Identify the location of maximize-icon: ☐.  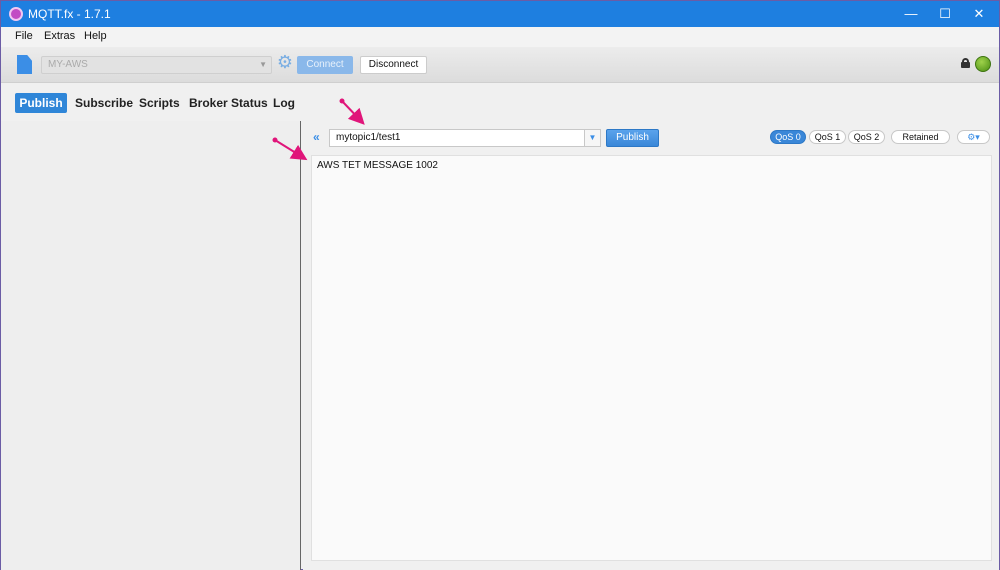
(945, 14).